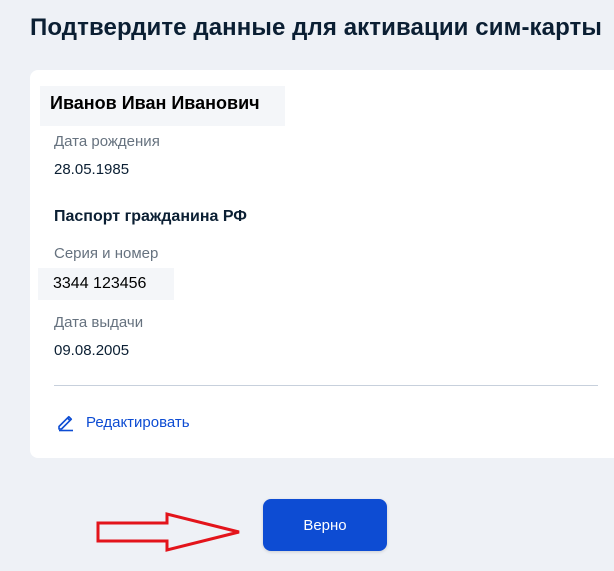  Describe the element at coordinates (107, 141) in the screenshot. I see `birth-date-label: Дата рождения` at that location.